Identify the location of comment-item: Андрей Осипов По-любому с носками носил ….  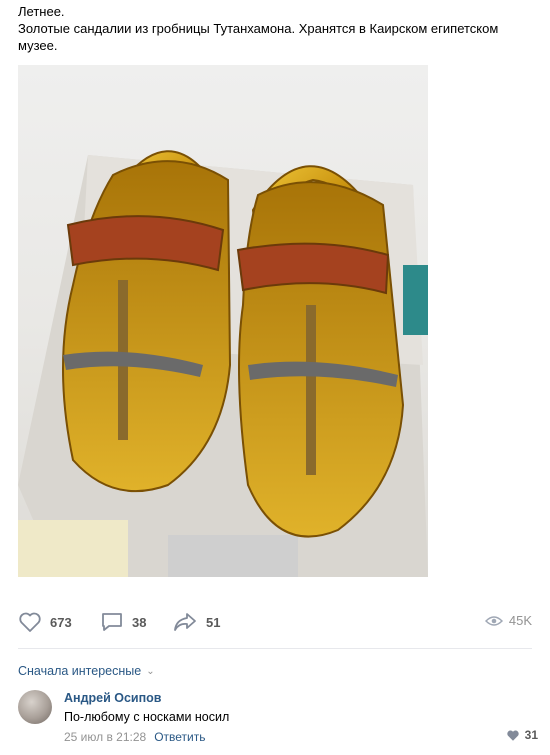
(278, 720).